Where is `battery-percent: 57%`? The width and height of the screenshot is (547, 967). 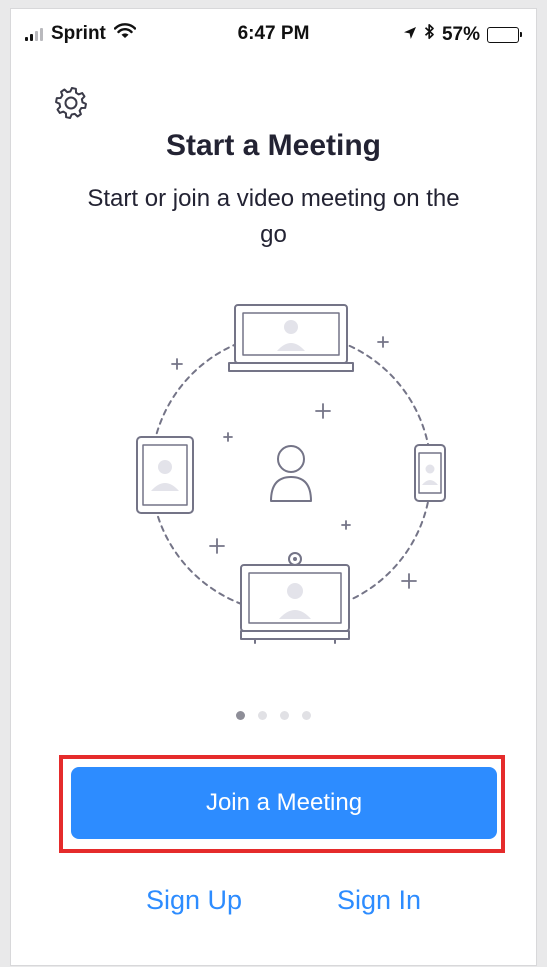
battery-percent: 57% is located at coordinates (460, 34).